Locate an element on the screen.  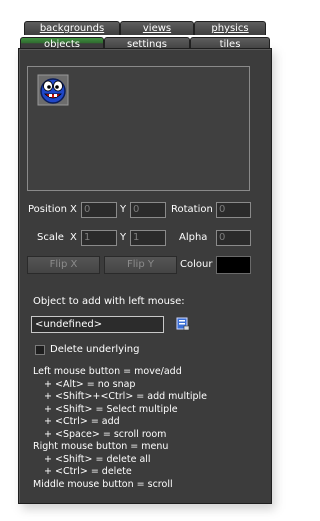
scale-y-field: 1 is located at coordinates (148, 238).